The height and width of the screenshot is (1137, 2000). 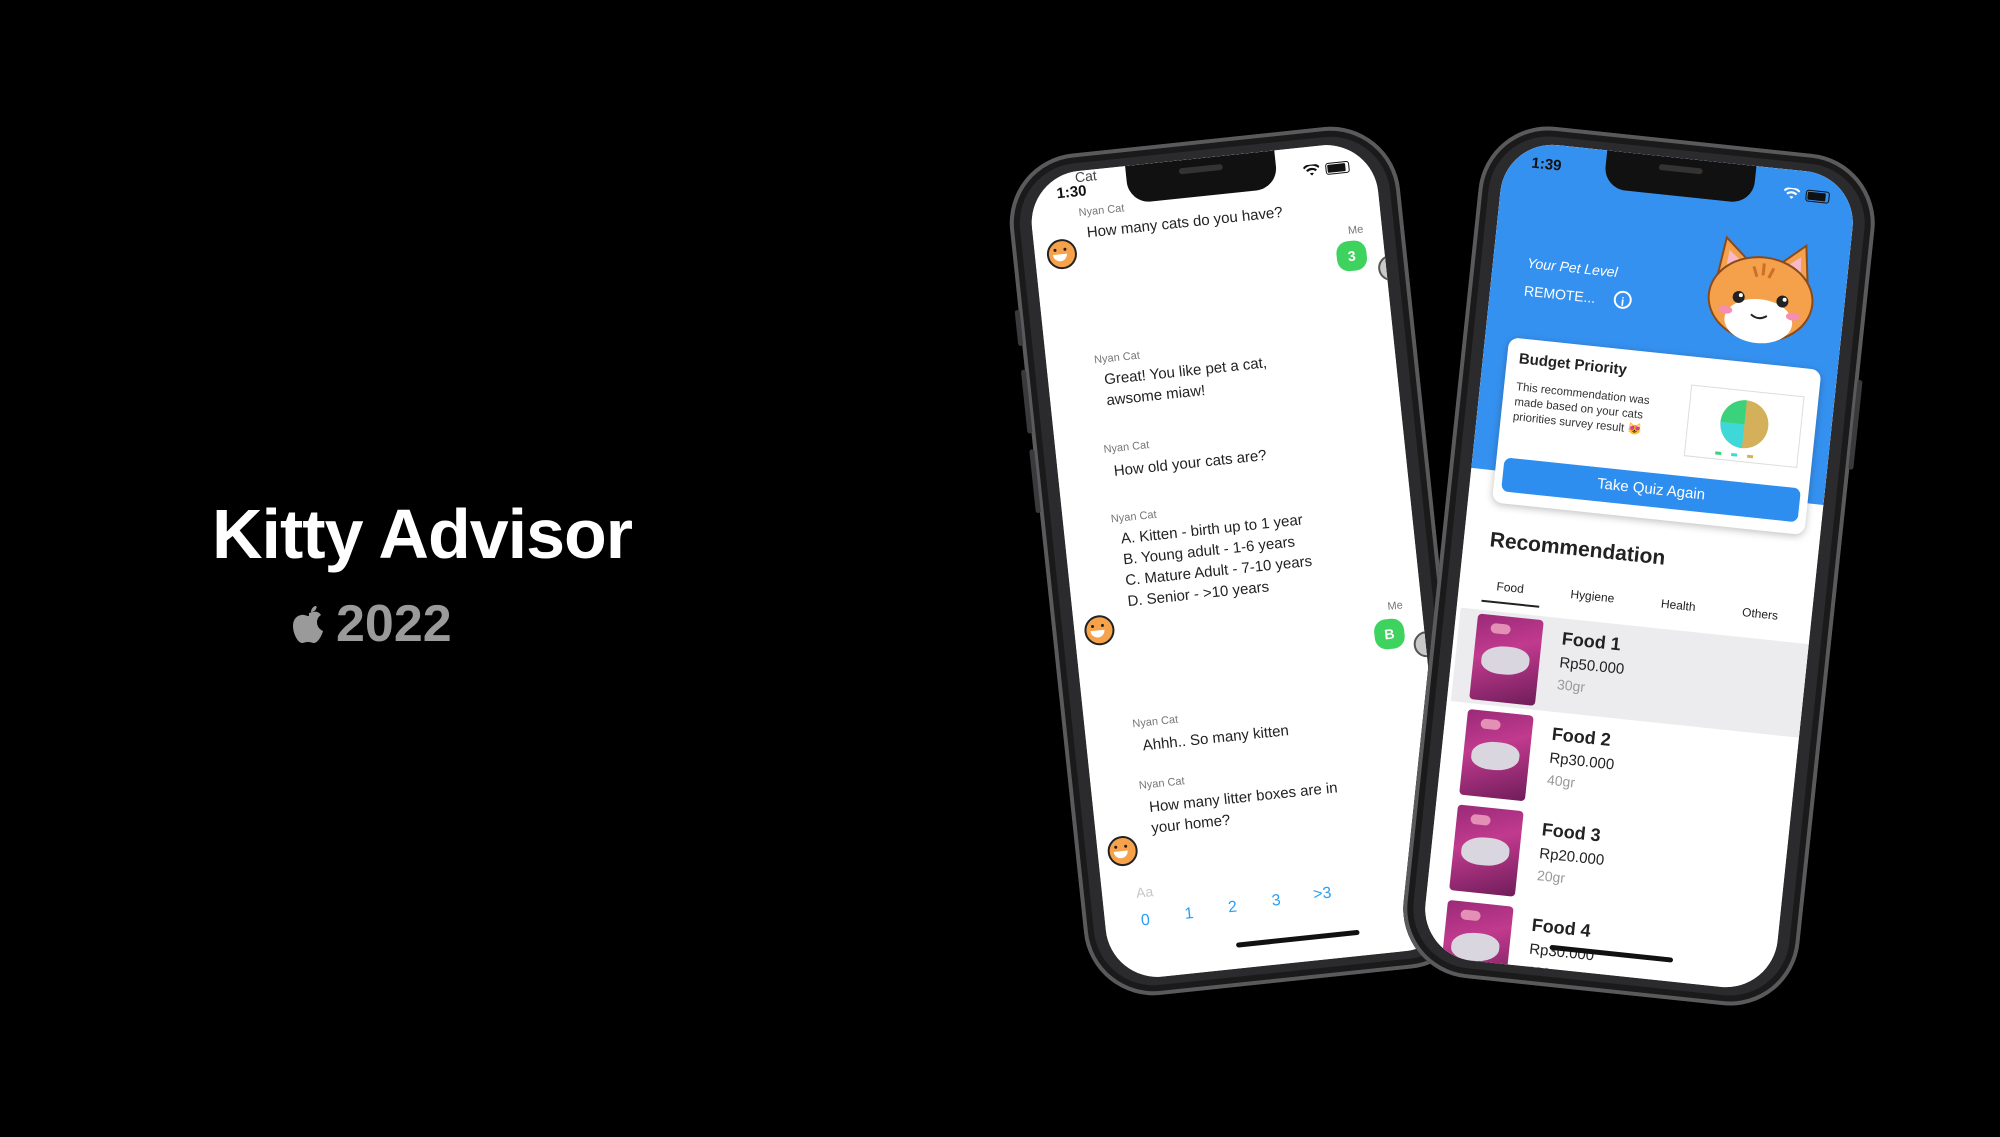 I want to click on take-quiz-again-button: Take Quiz Again, so click(x=1651, y=490).